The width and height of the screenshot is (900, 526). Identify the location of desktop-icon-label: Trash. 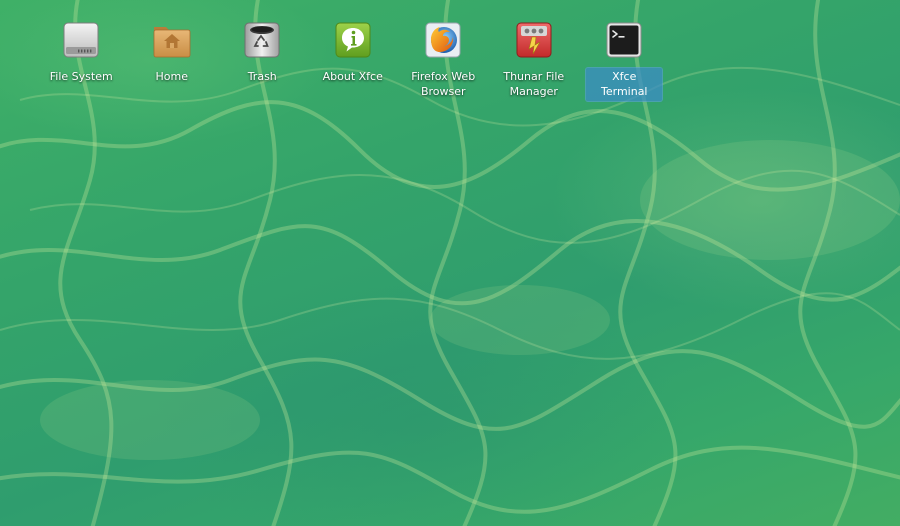
(262, 76).